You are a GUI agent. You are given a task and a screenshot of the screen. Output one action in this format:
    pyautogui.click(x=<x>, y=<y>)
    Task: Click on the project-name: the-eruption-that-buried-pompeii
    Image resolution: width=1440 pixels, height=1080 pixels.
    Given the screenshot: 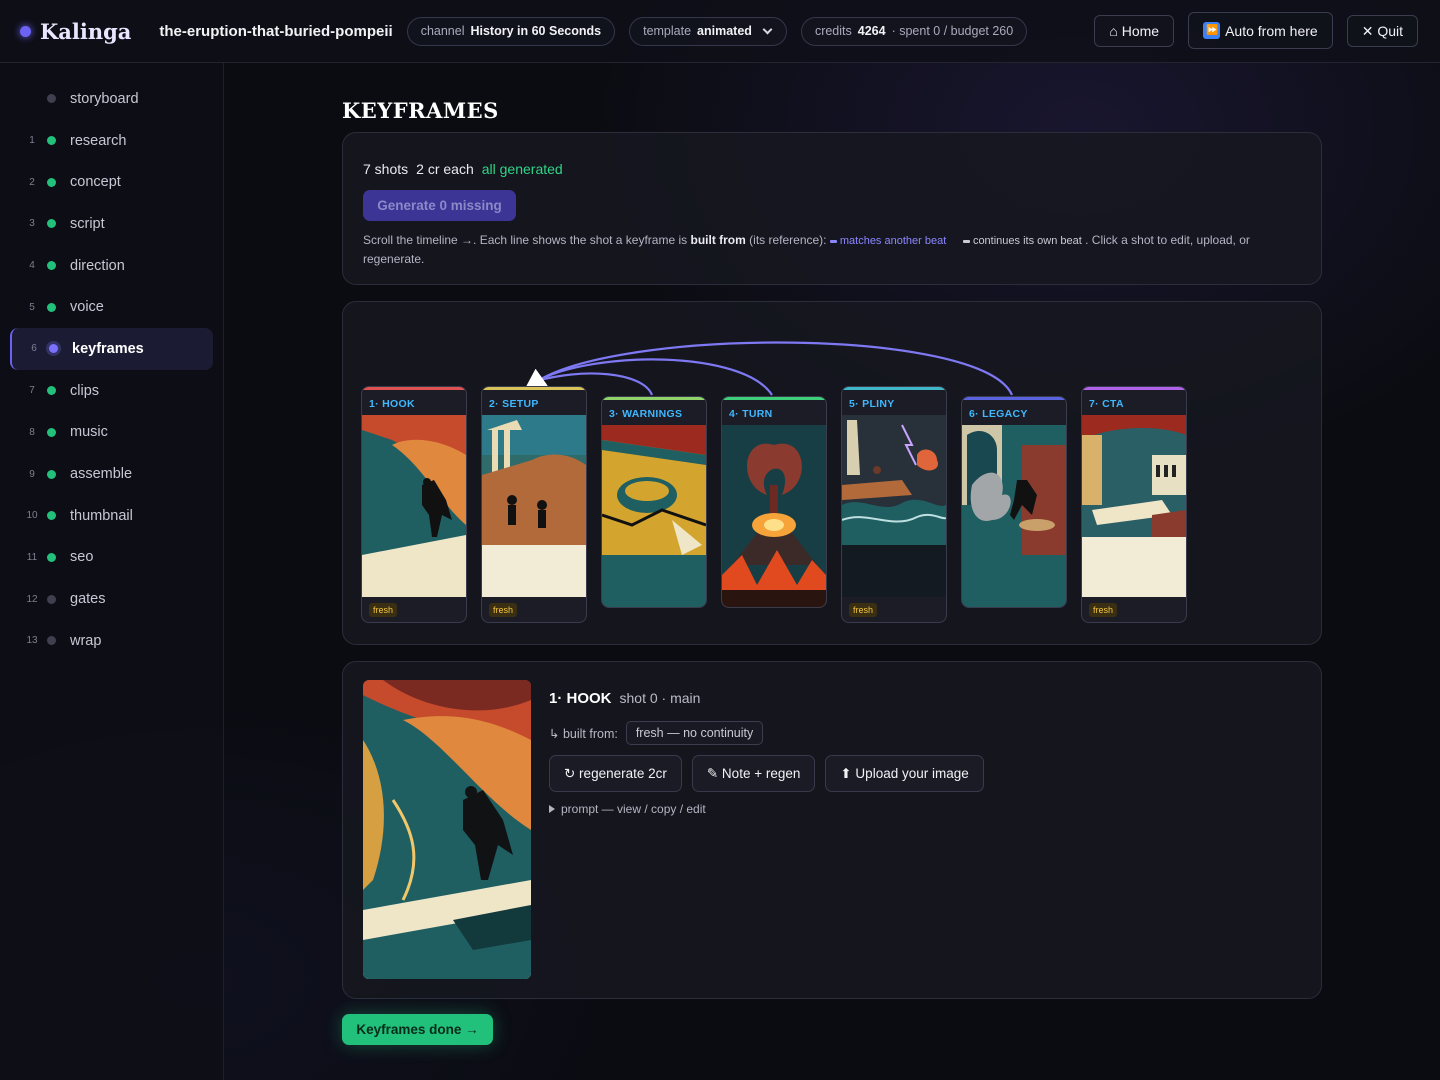 What is the action you would take?
    pyautogui.click(x=276, y=31)
    